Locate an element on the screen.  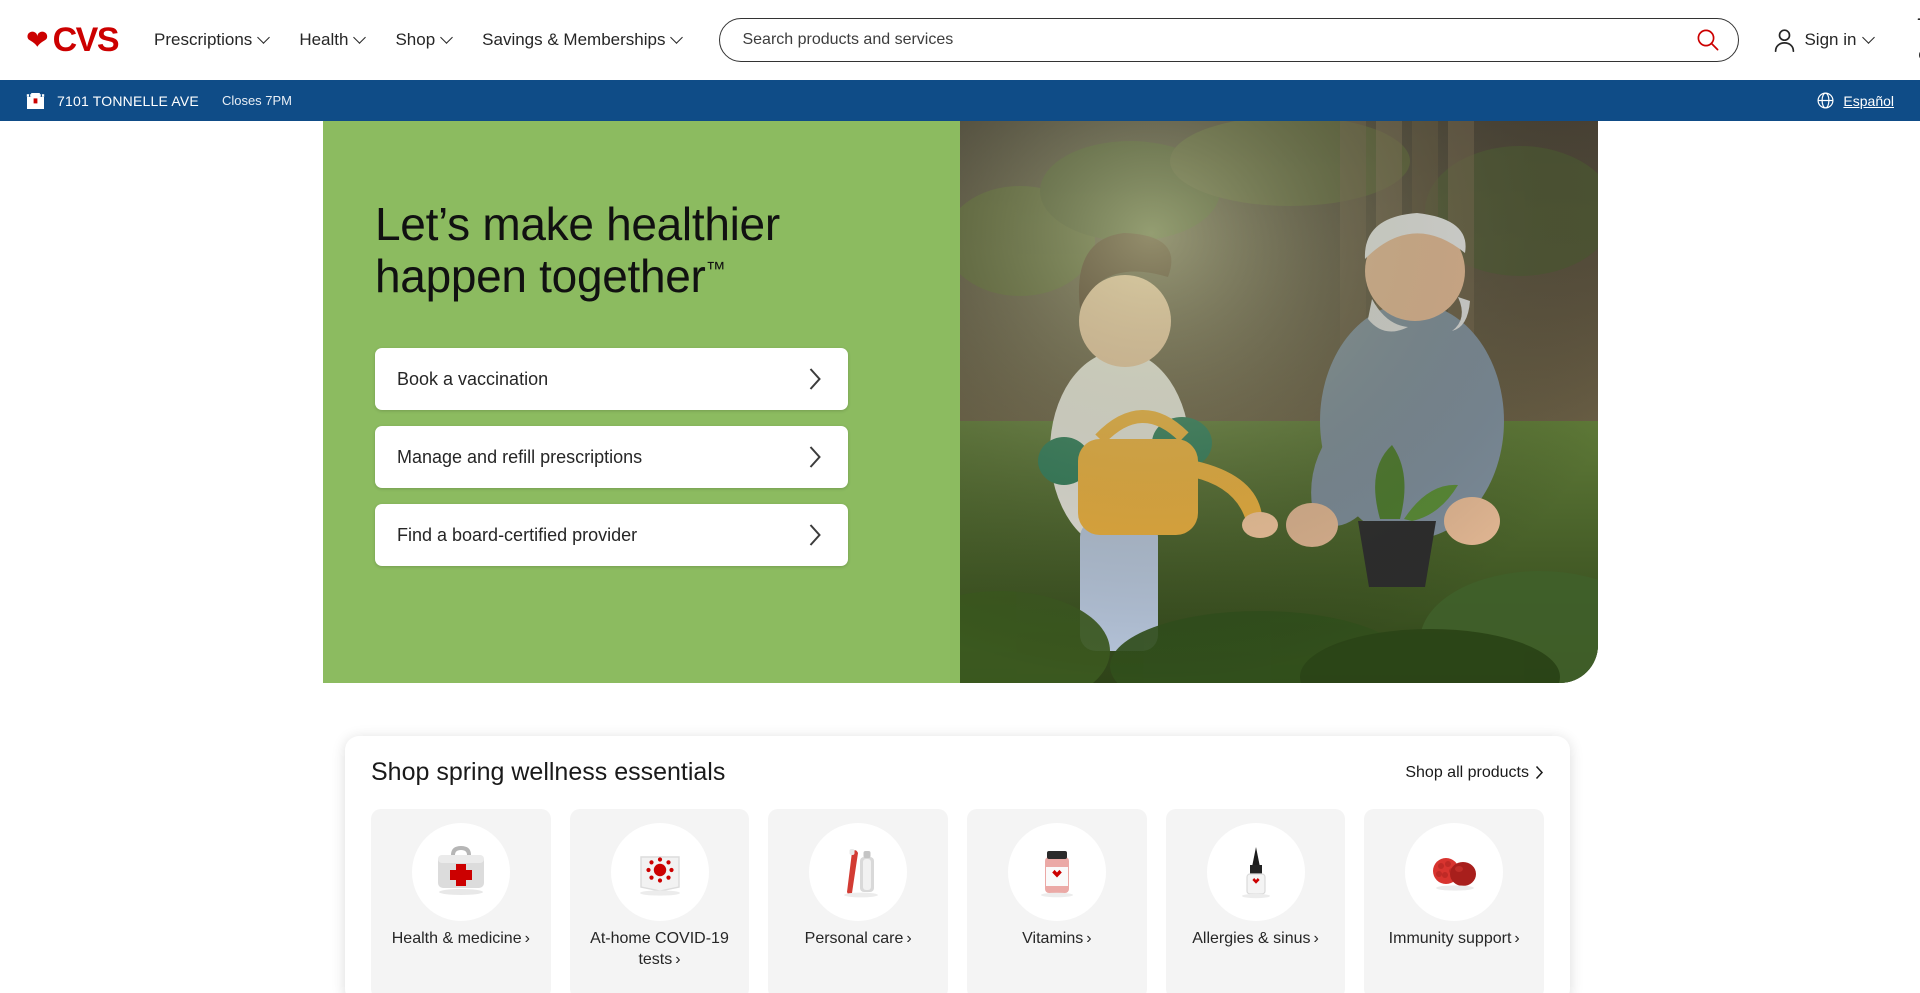
language-label: Español is located at coordinates (1868, 100).